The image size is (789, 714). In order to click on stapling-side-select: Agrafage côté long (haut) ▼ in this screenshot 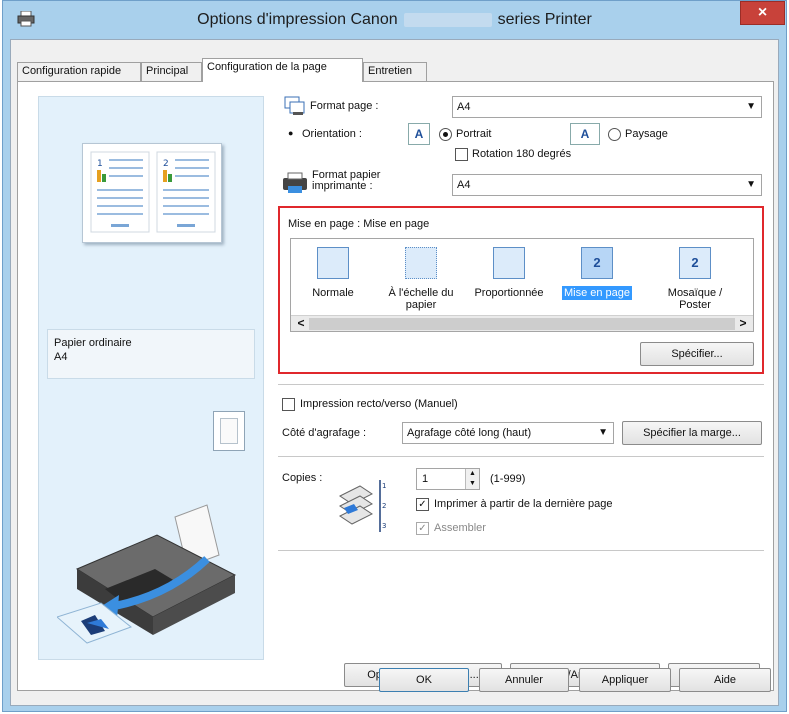, I will do `click(508, 433)`.